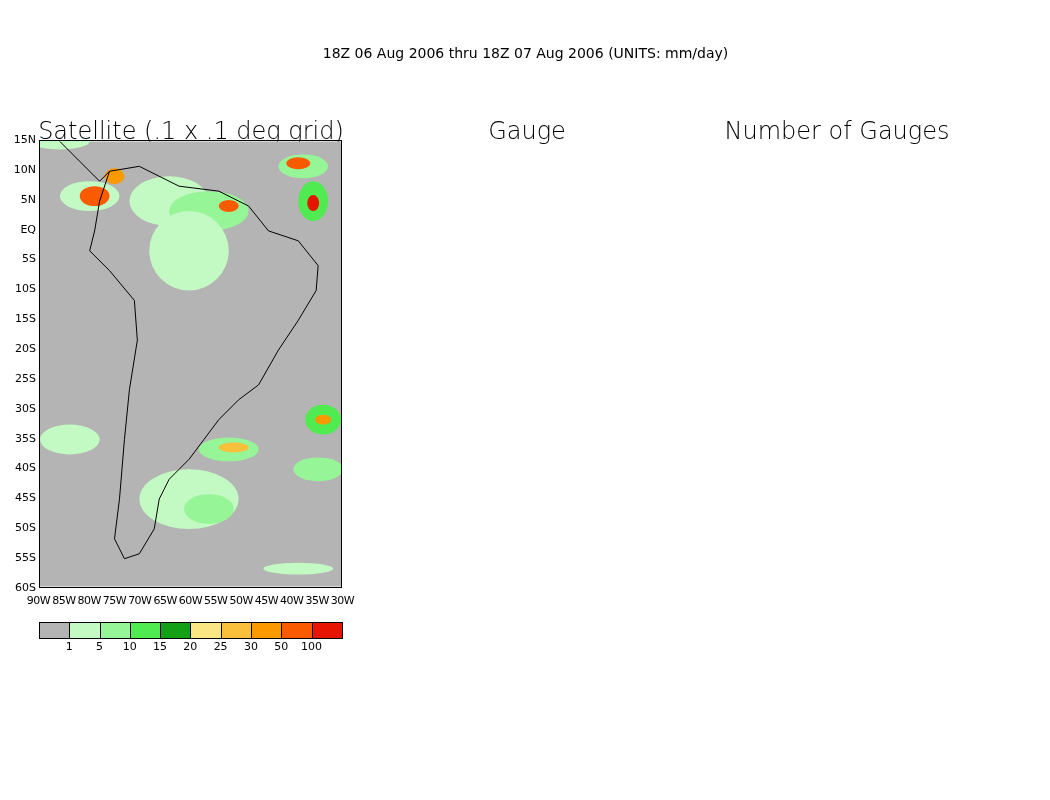 This screenshot has height=800, width=1050. What do you see at coordinates (250, 646) in the screenshot?
I see `legend-label: 30` at bounding box center [250, 646].